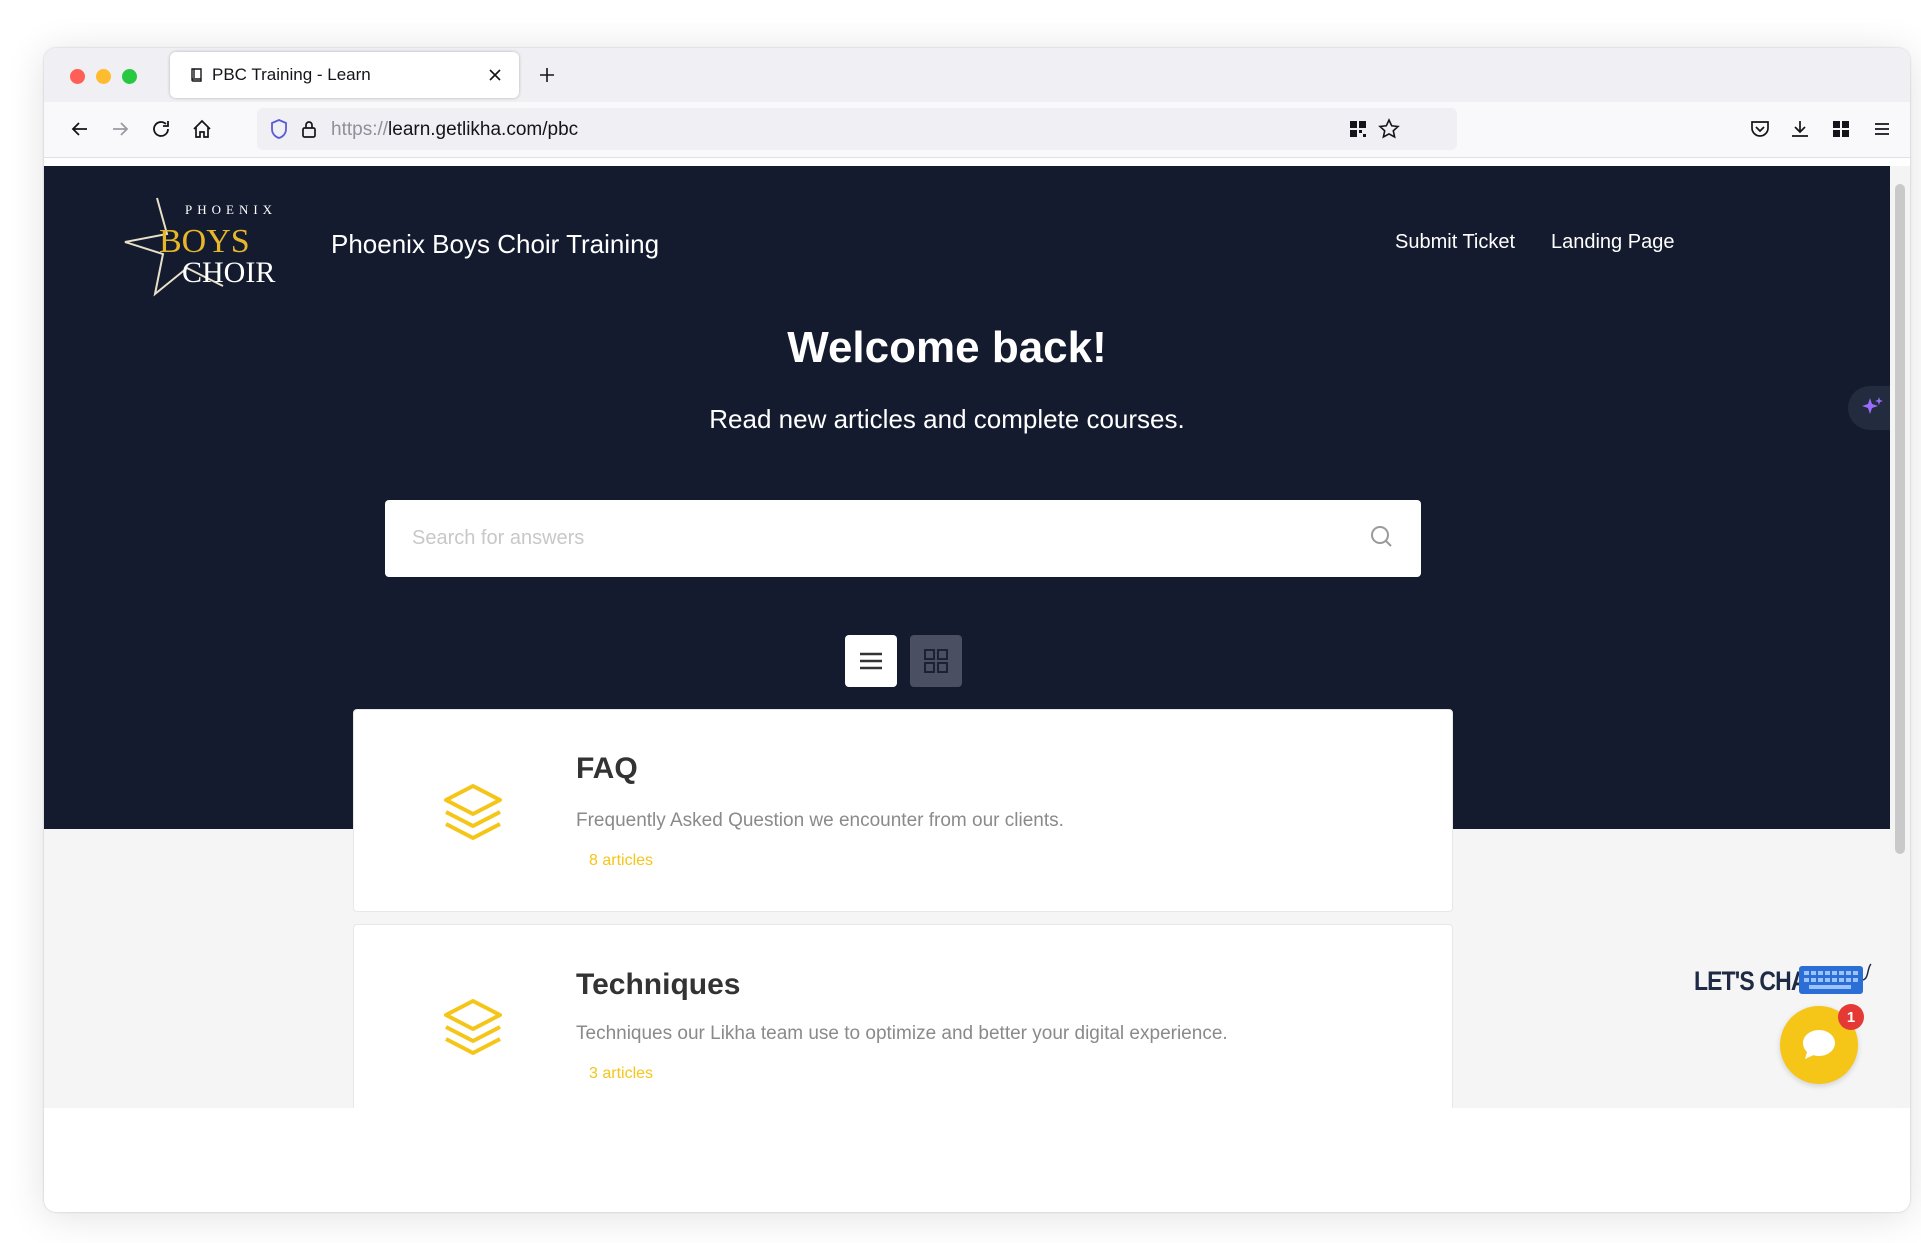 Image resolution: width=1921 pixels, height=1243 pixels. I want to click on keyboard-icon, so click(1835, 978).